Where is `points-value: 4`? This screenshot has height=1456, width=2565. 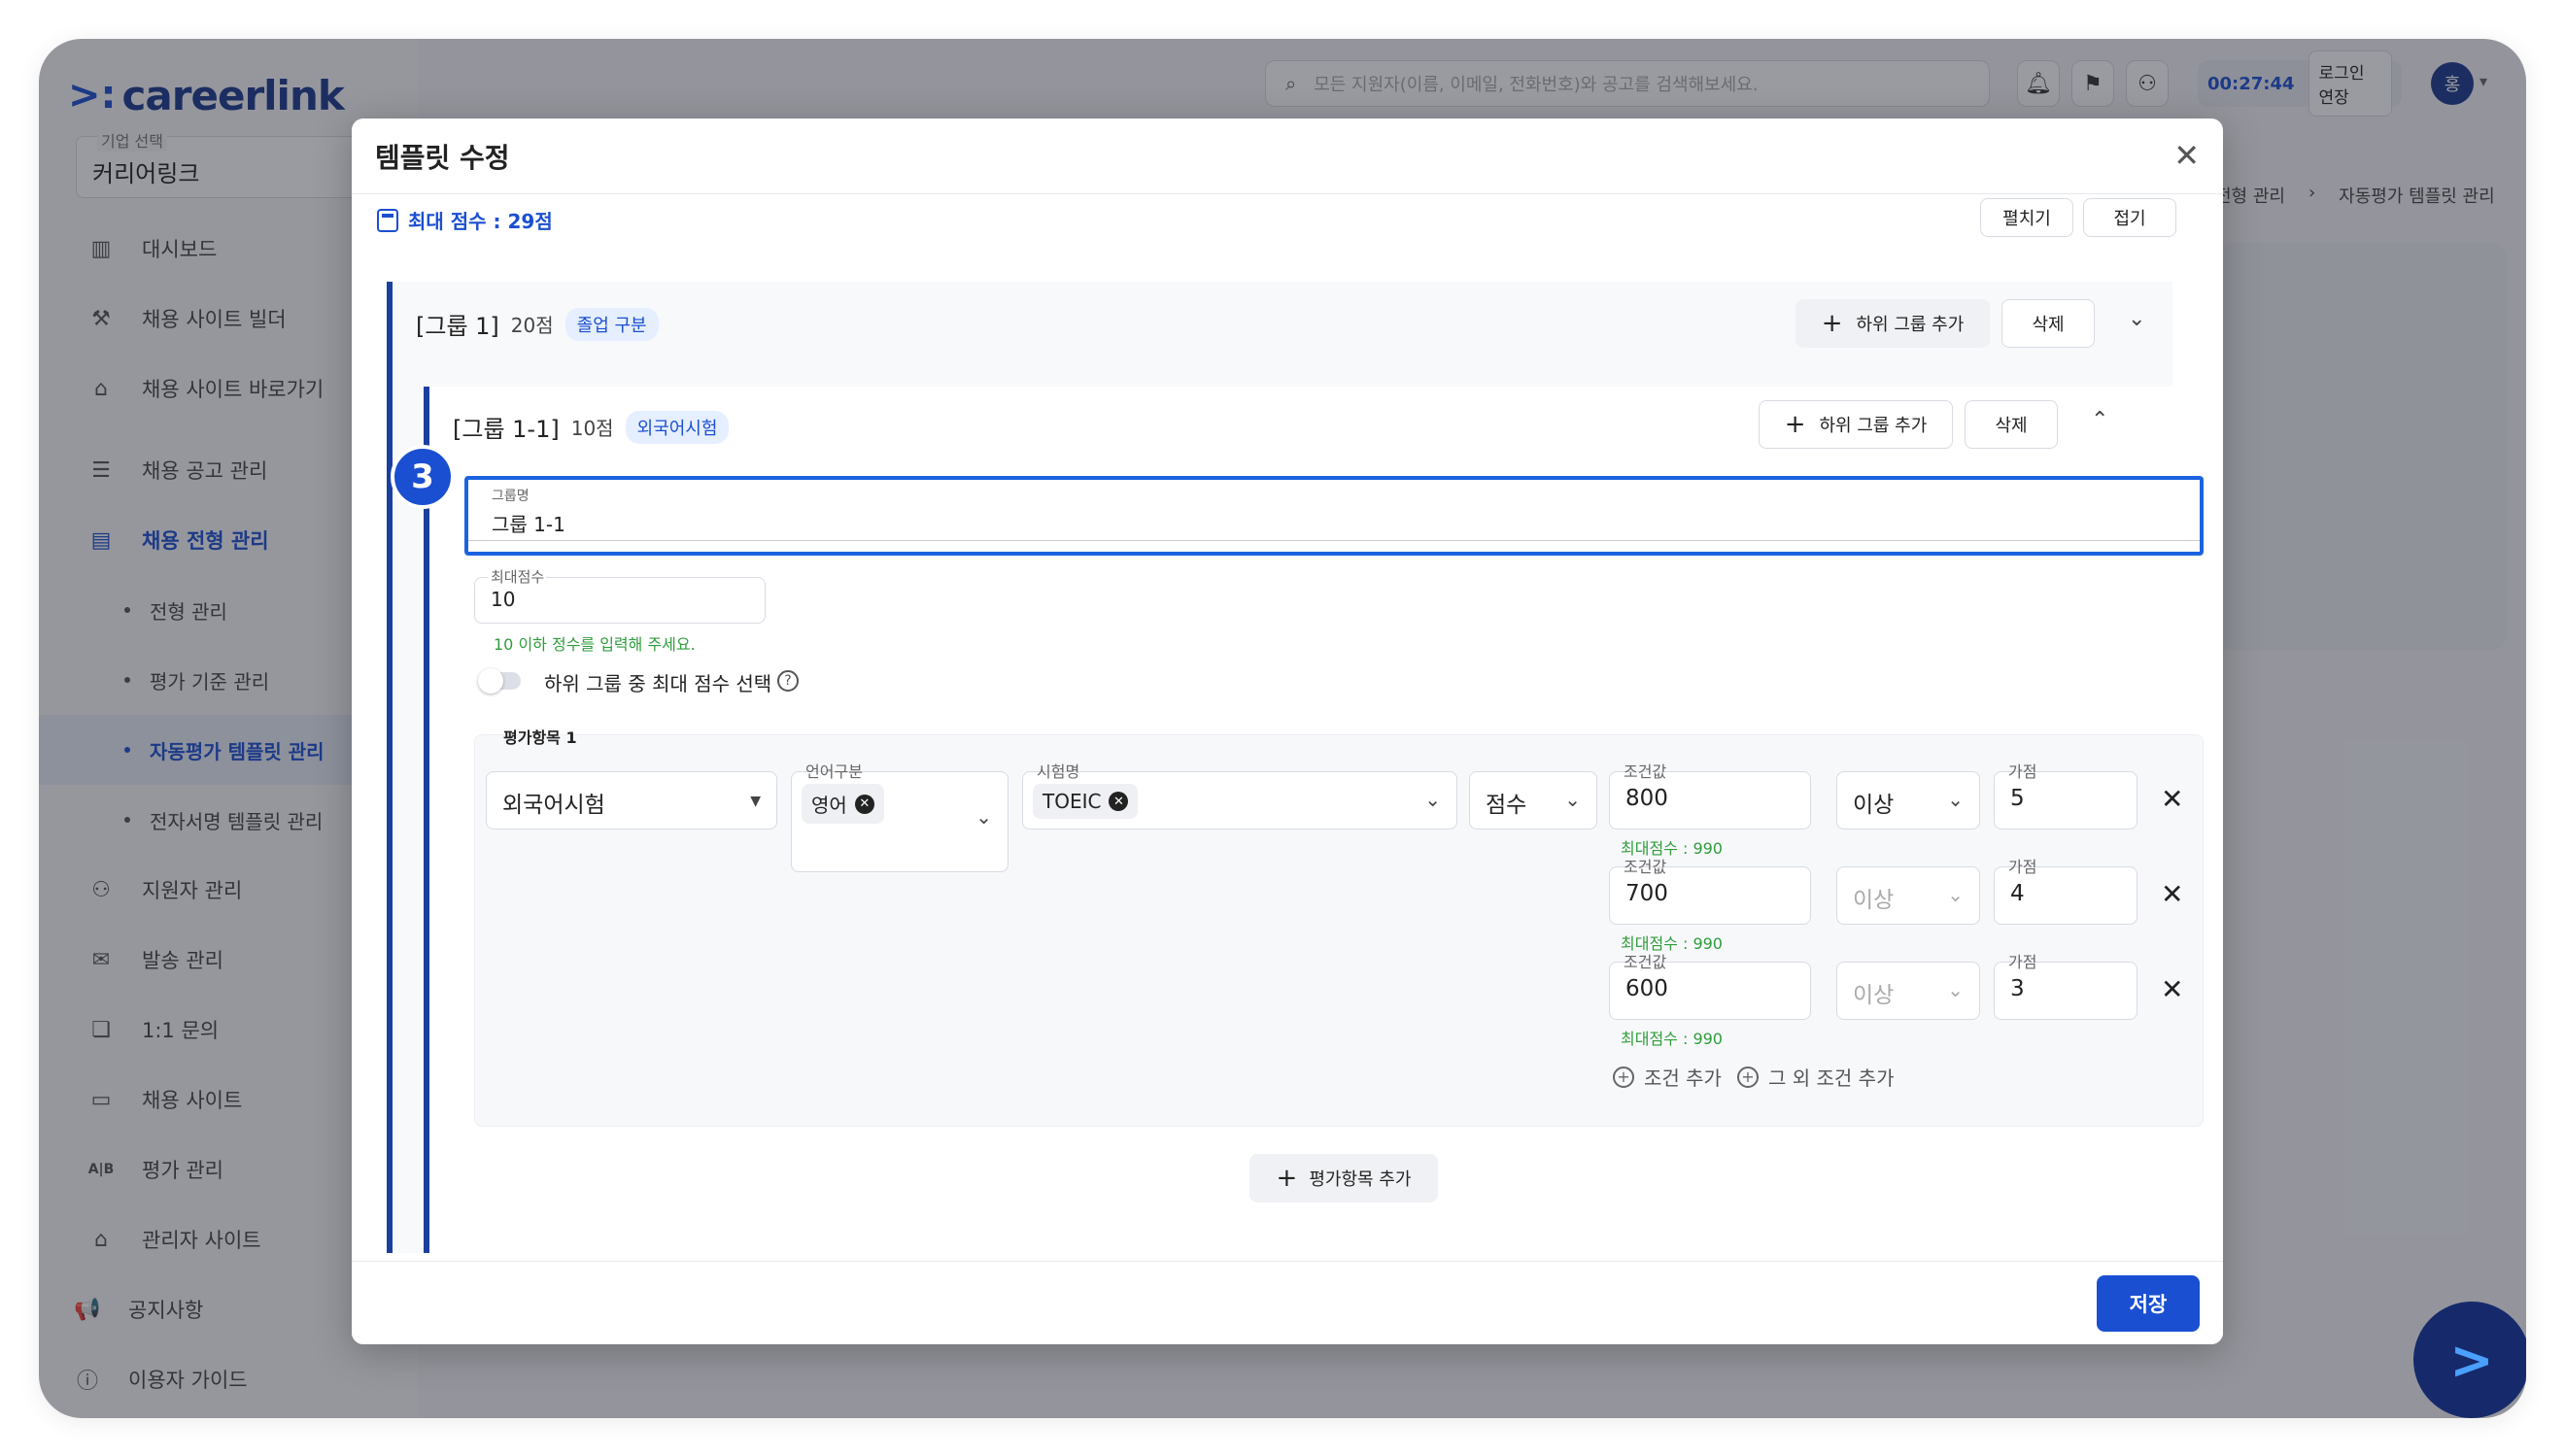
points-value: 4 is located at coordinates (2017, 893).